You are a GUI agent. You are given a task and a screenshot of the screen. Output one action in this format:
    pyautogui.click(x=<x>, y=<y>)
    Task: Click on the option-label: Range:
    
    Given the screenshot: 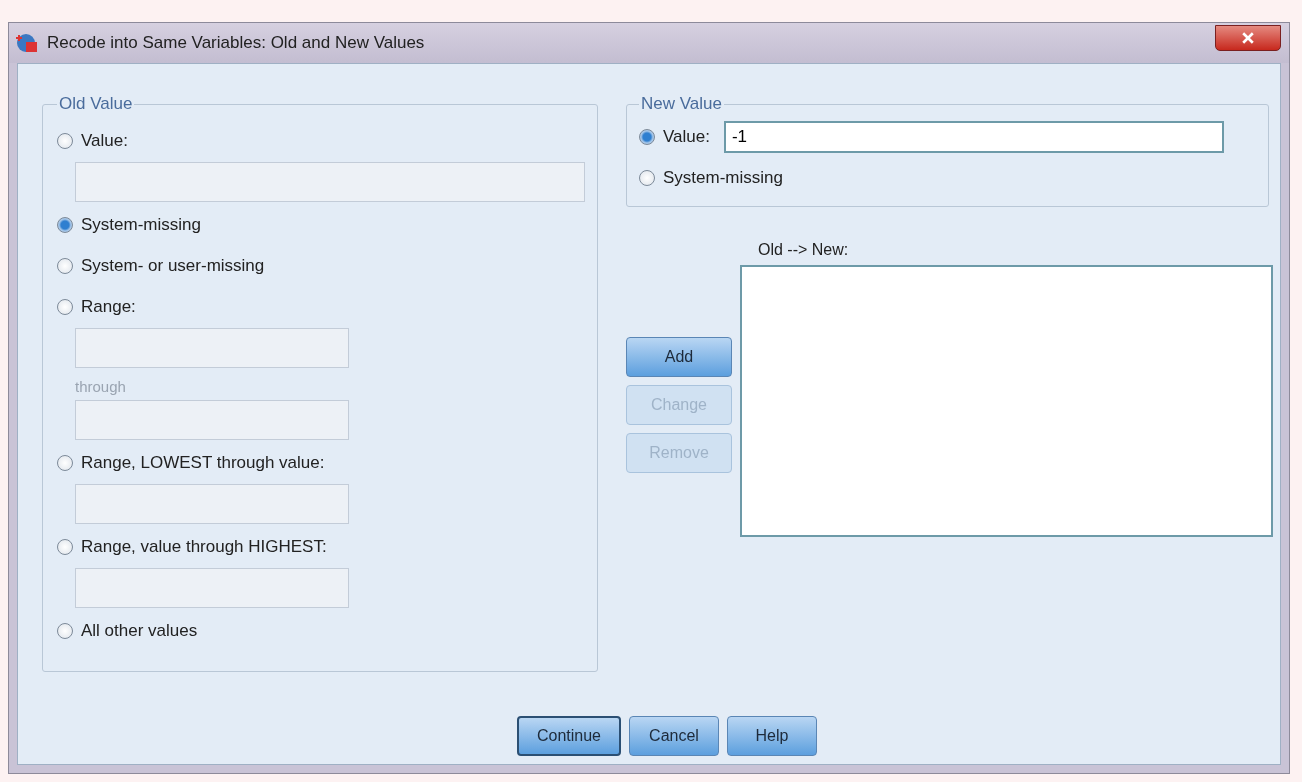 What is the action you would take?
    pyautogui.click(x=108, y=306)
    